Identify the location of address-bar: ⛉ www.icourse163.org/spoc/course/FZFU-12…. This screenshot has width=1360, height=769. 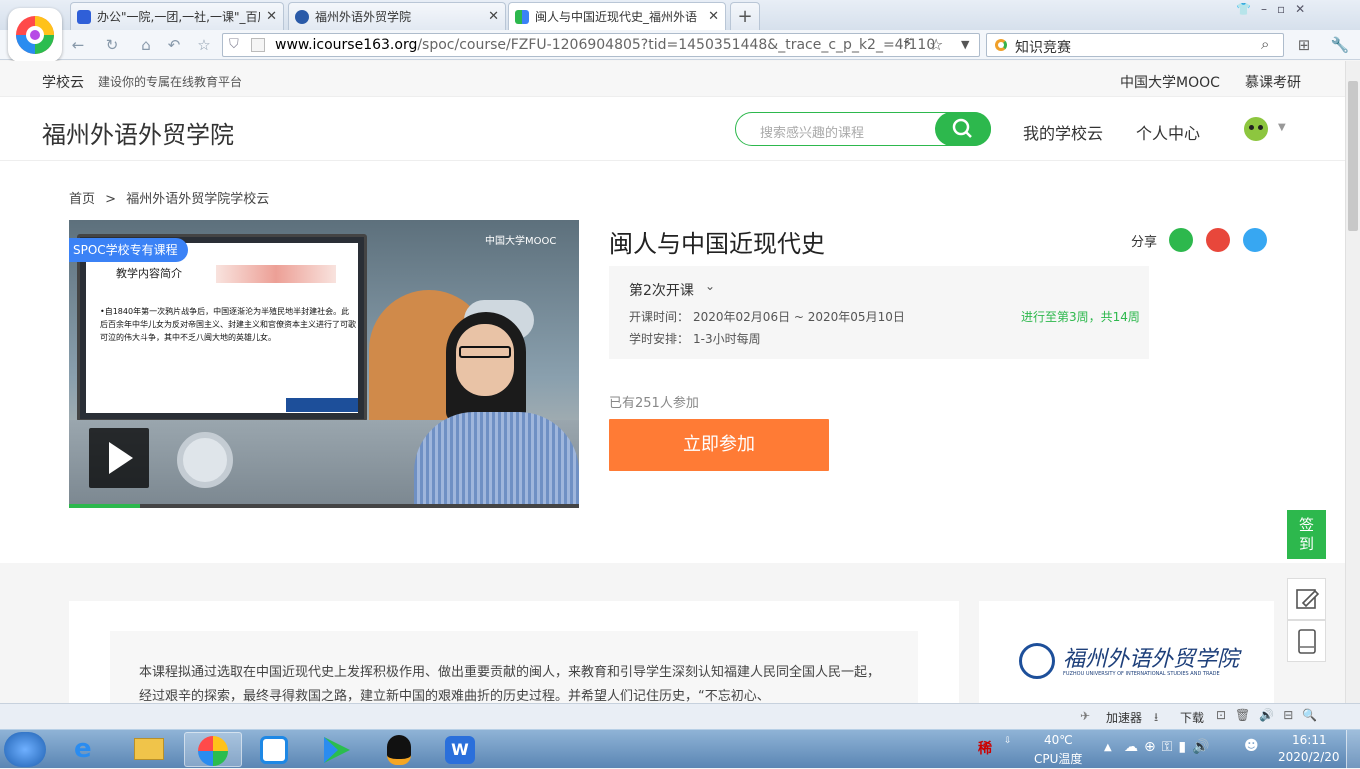
(601, 45).